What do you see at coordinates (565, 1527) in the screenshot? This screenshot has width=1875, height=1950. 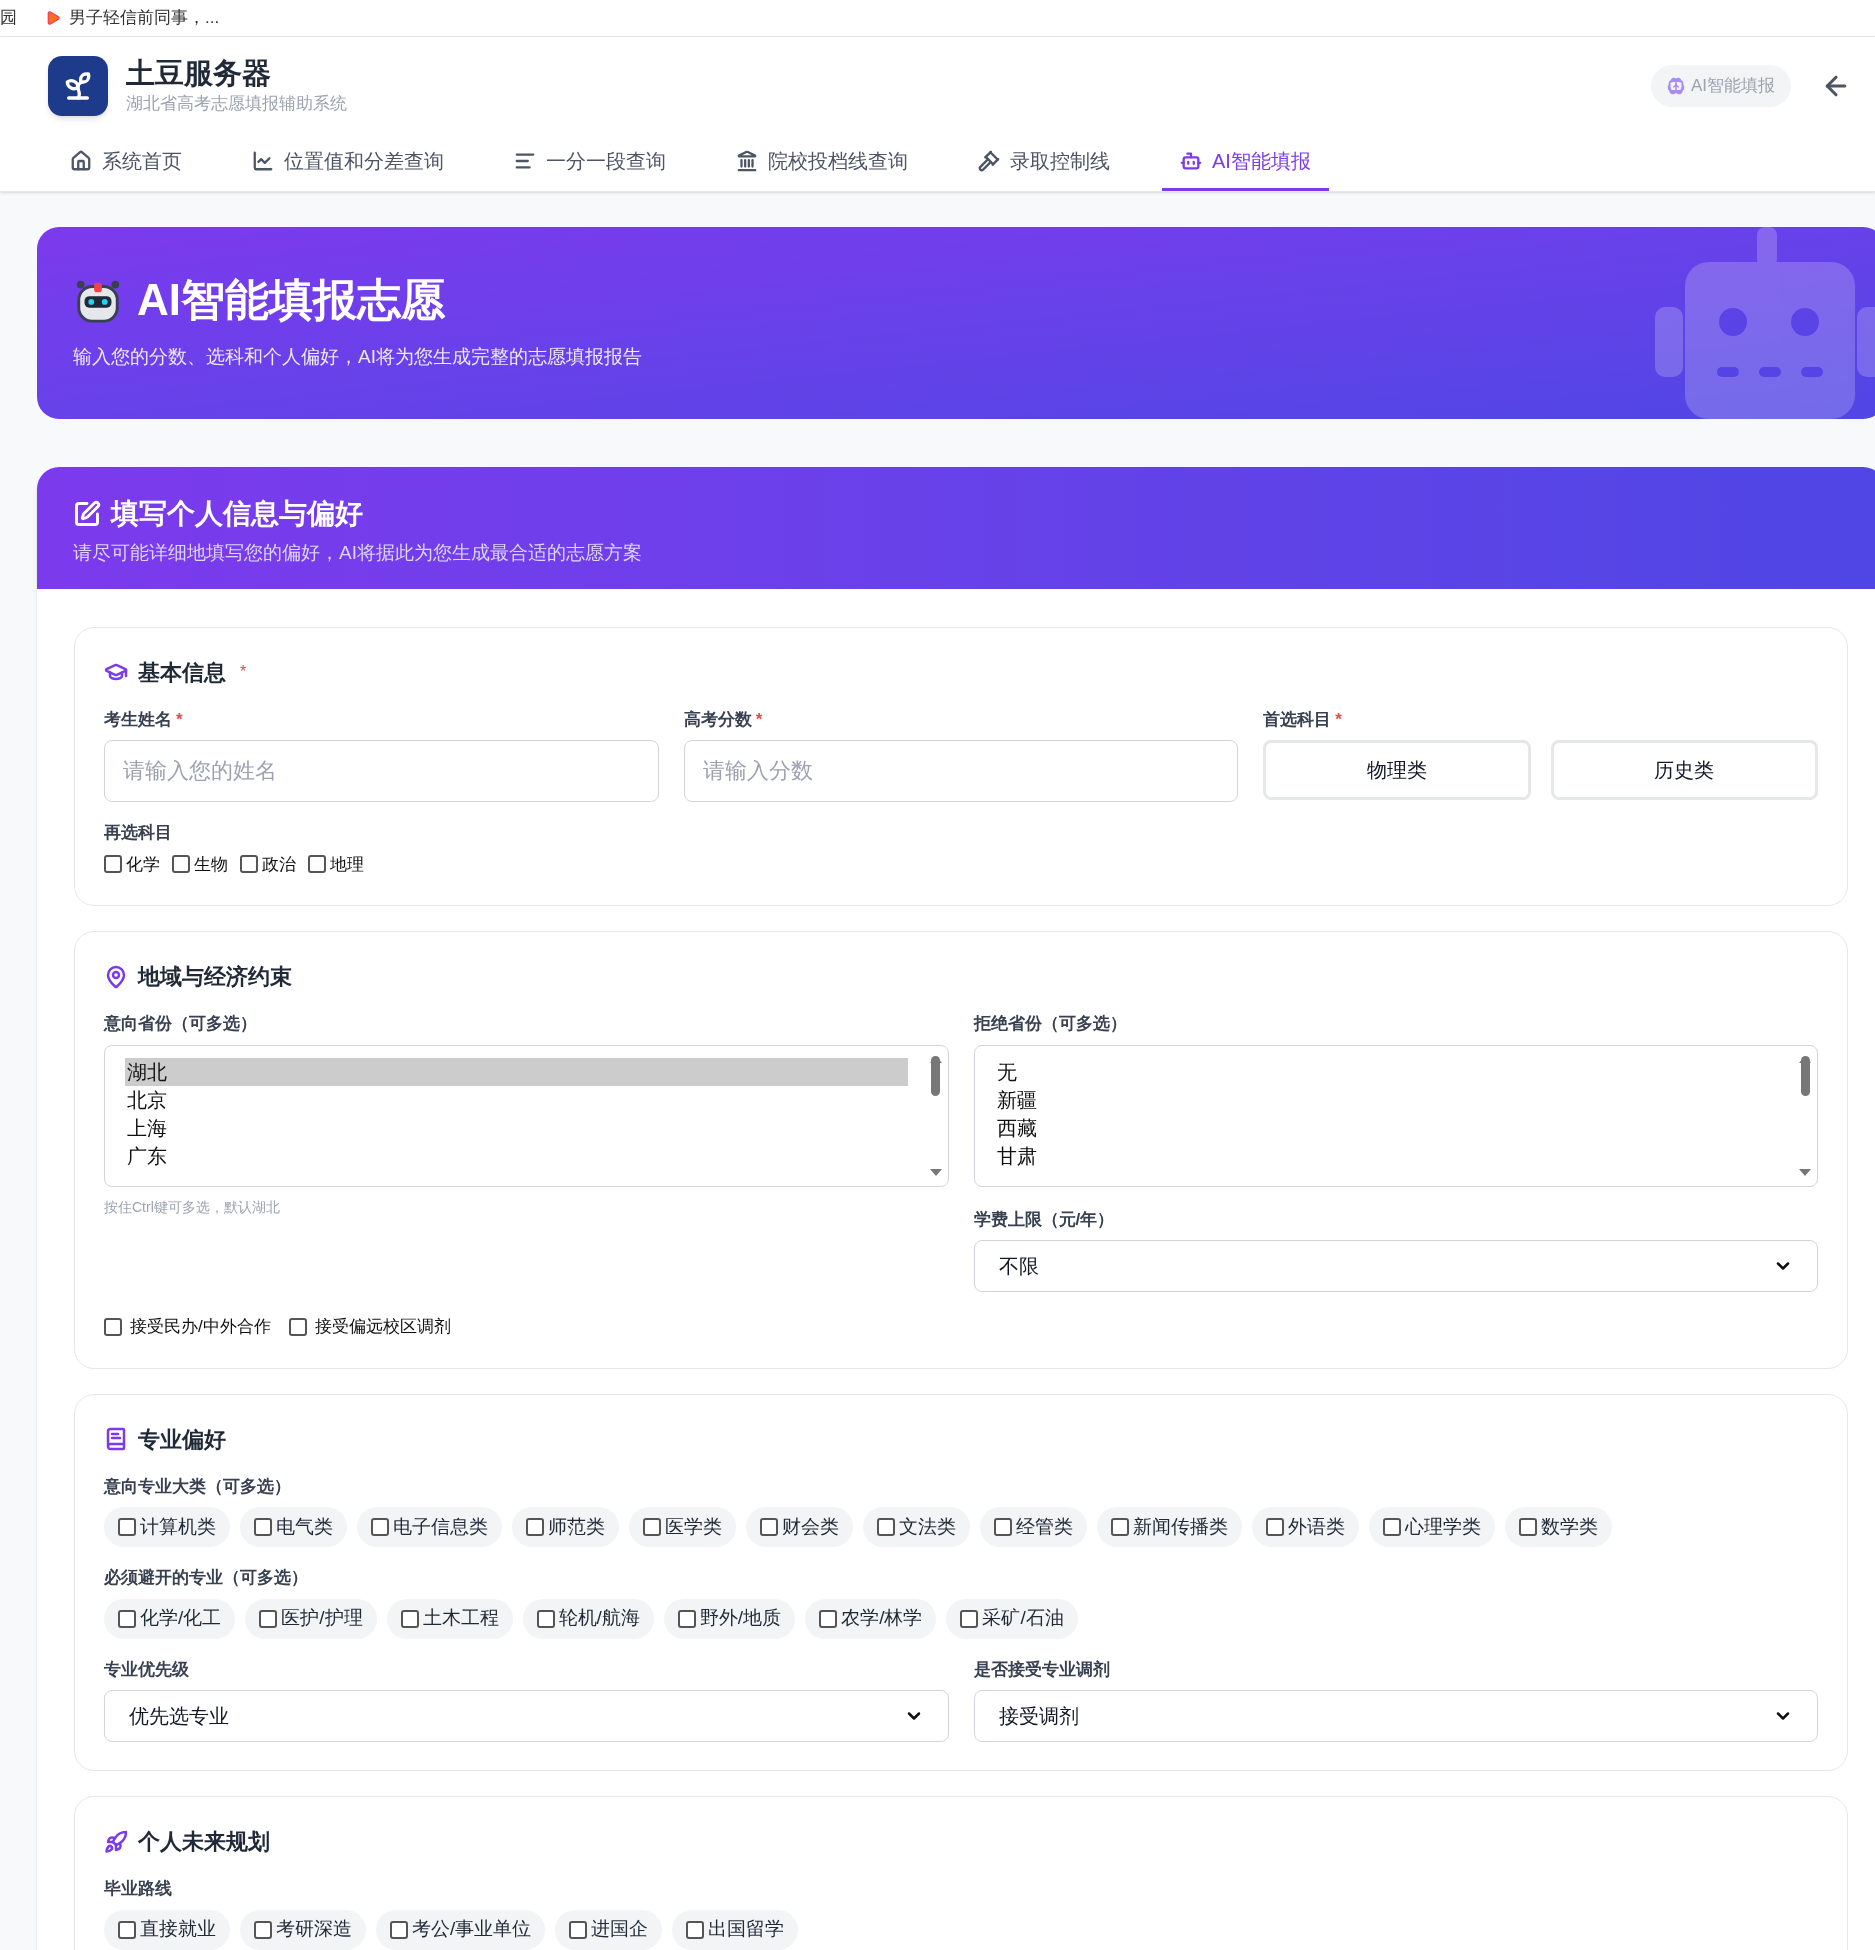 I see `option-chip: 师范类` at bounding box center [565, 1527].